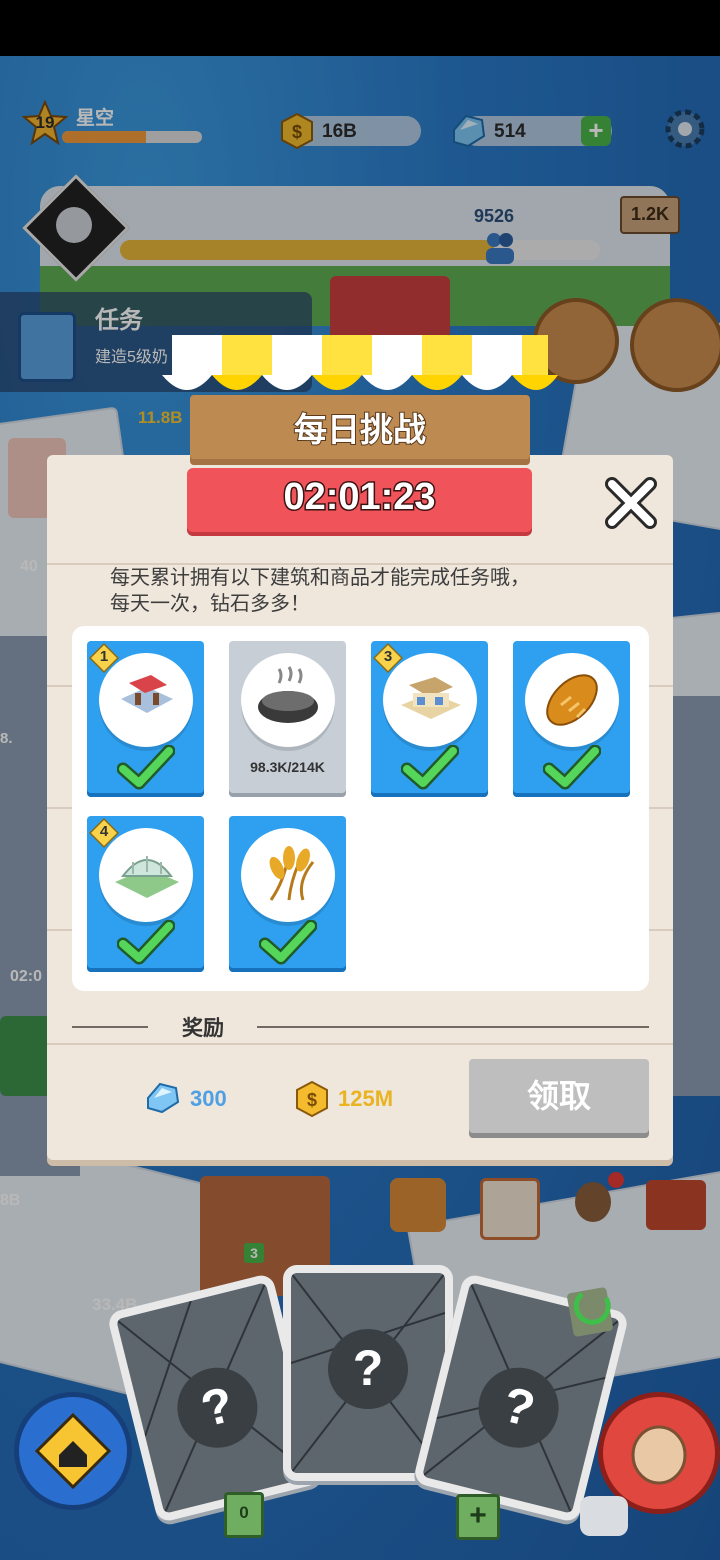 Image resolution: width=720 pixels, height=1560 pixels. What do you see at coordinates (559, 1096) in the screenshot?
I see `claim-button: 领取` at bounding box center [559, 1096].